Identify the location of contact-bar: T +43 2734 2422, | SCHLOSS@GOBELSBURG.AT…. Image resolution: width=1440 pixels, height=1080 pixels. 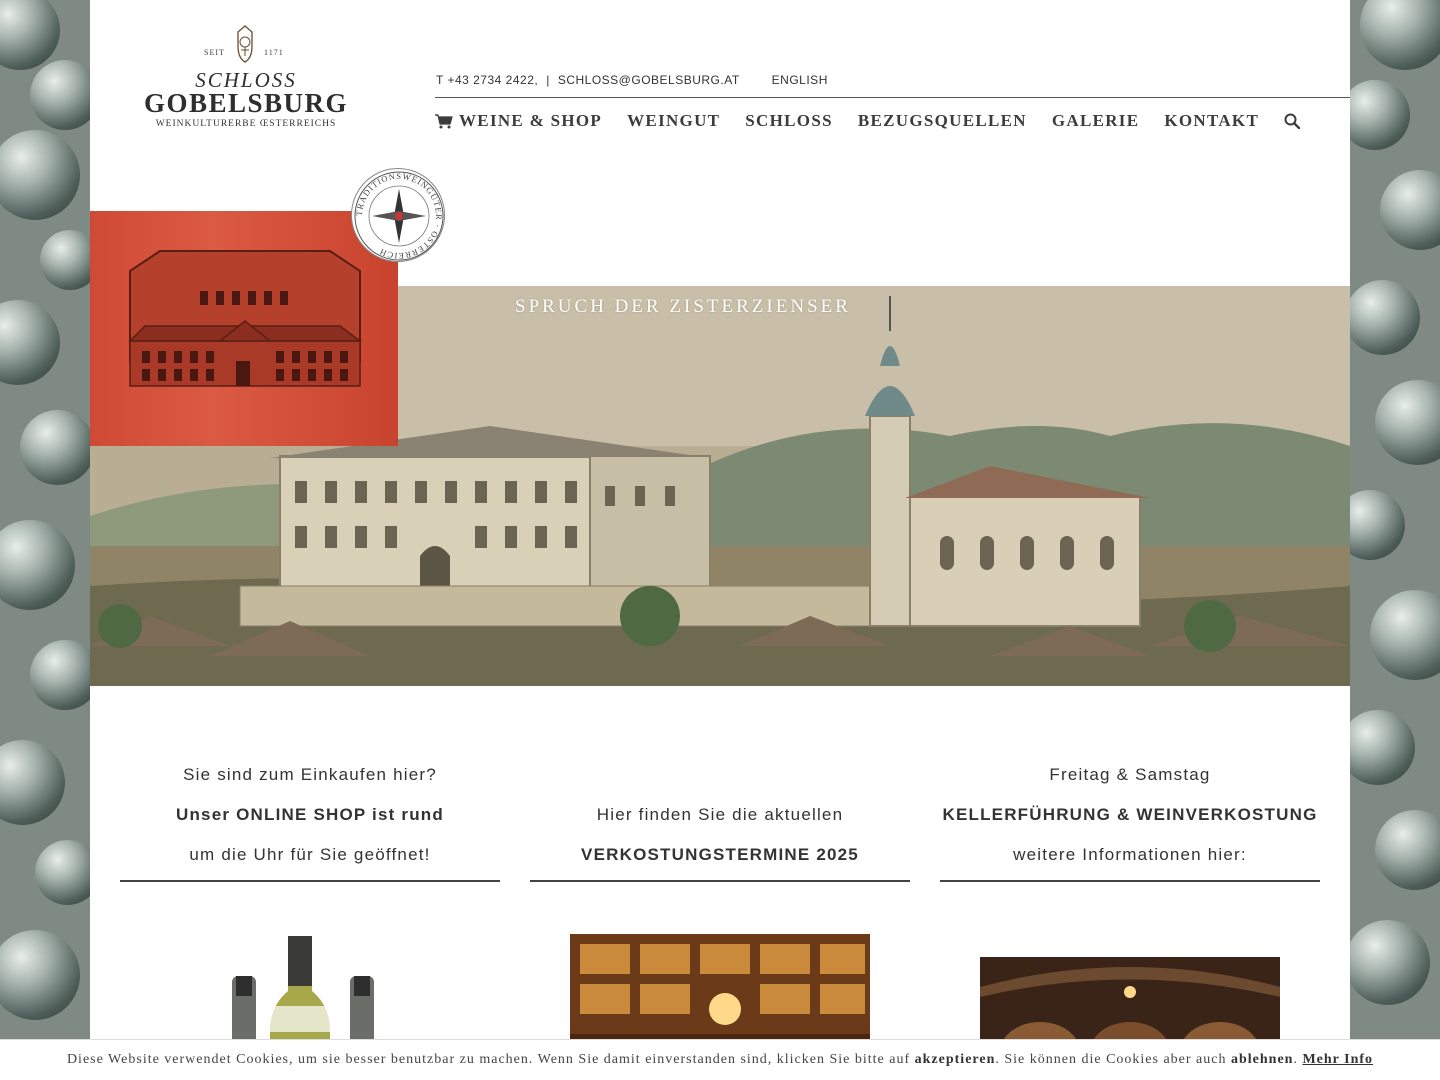
(632, 80).